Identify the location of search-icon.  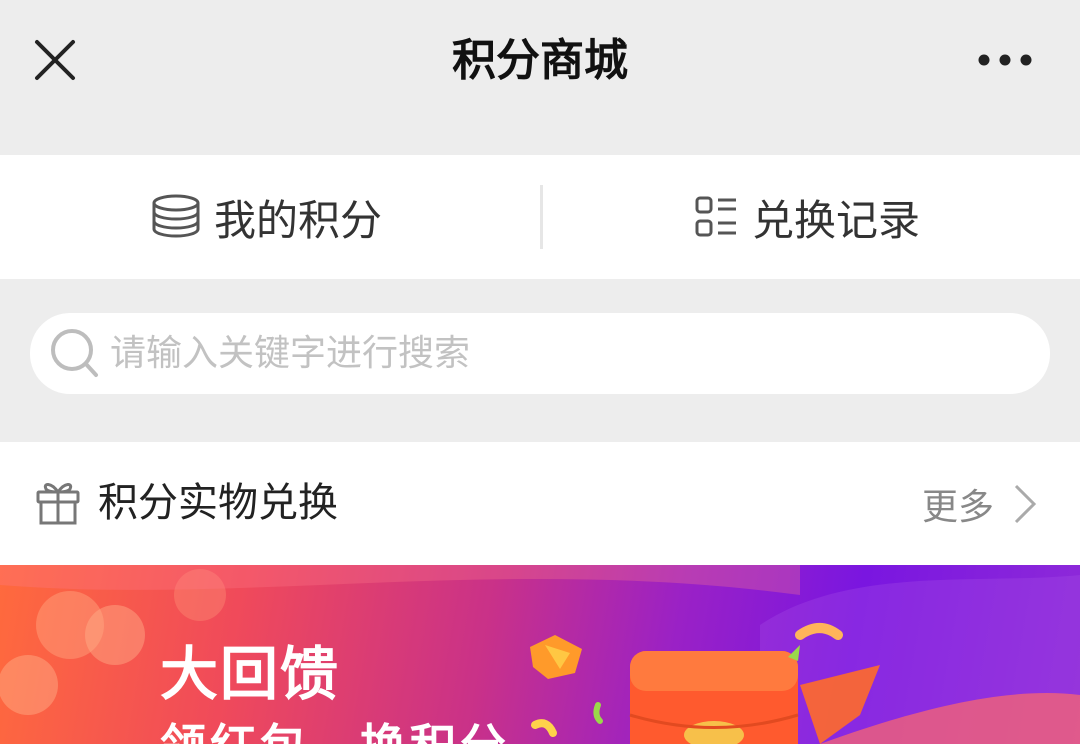
(74, 353).